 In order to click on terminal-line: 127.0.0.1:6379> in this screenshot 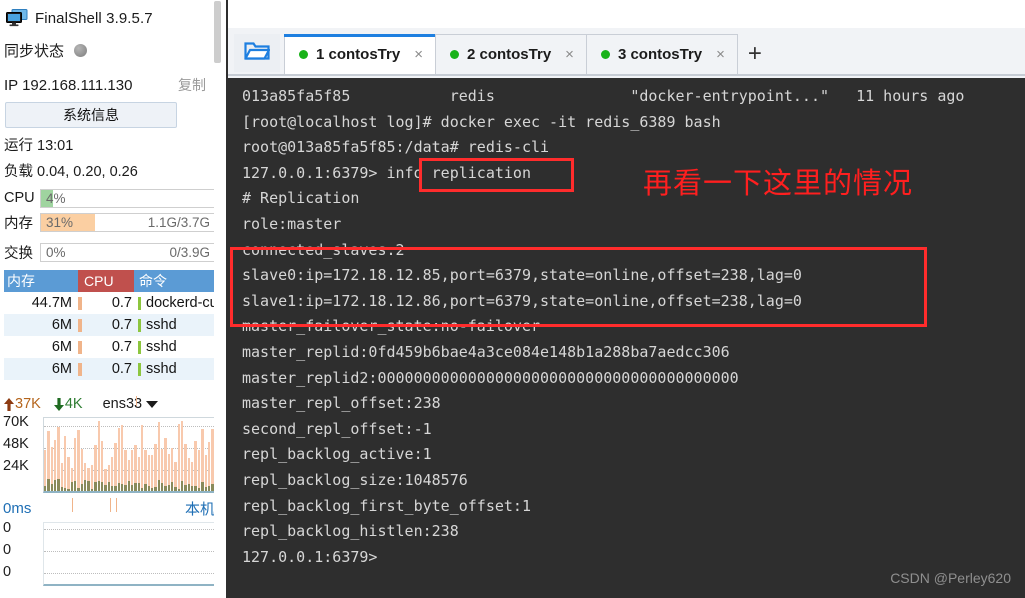, I will do `click(310, 556)`.